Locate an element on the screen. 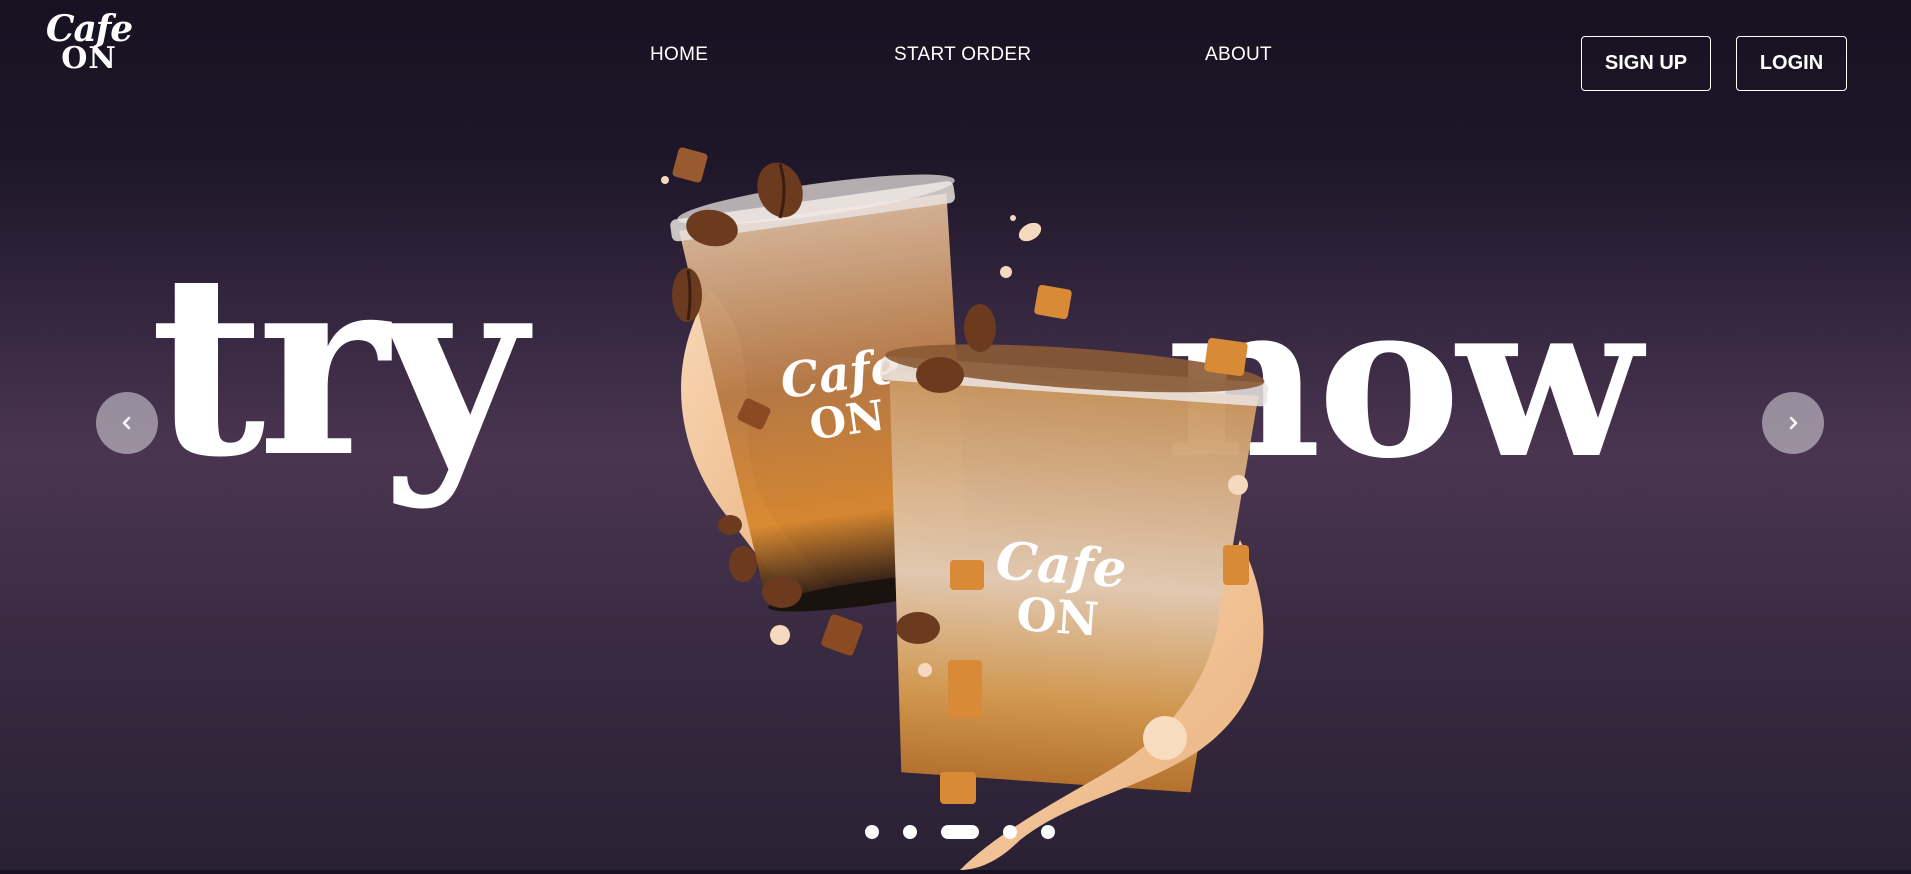 The height and width of the screenshot is (874, 1911). sign-up-button: SIGN UP is located at coordinates (1646, 63).